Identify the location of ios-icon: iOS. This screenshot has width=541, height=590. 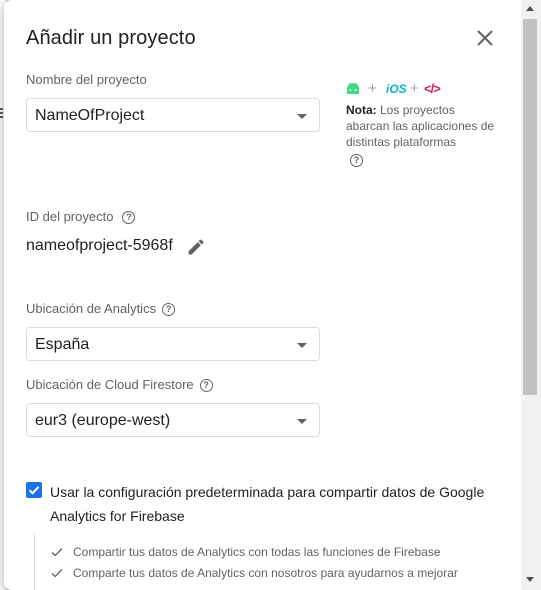
(396, 89).